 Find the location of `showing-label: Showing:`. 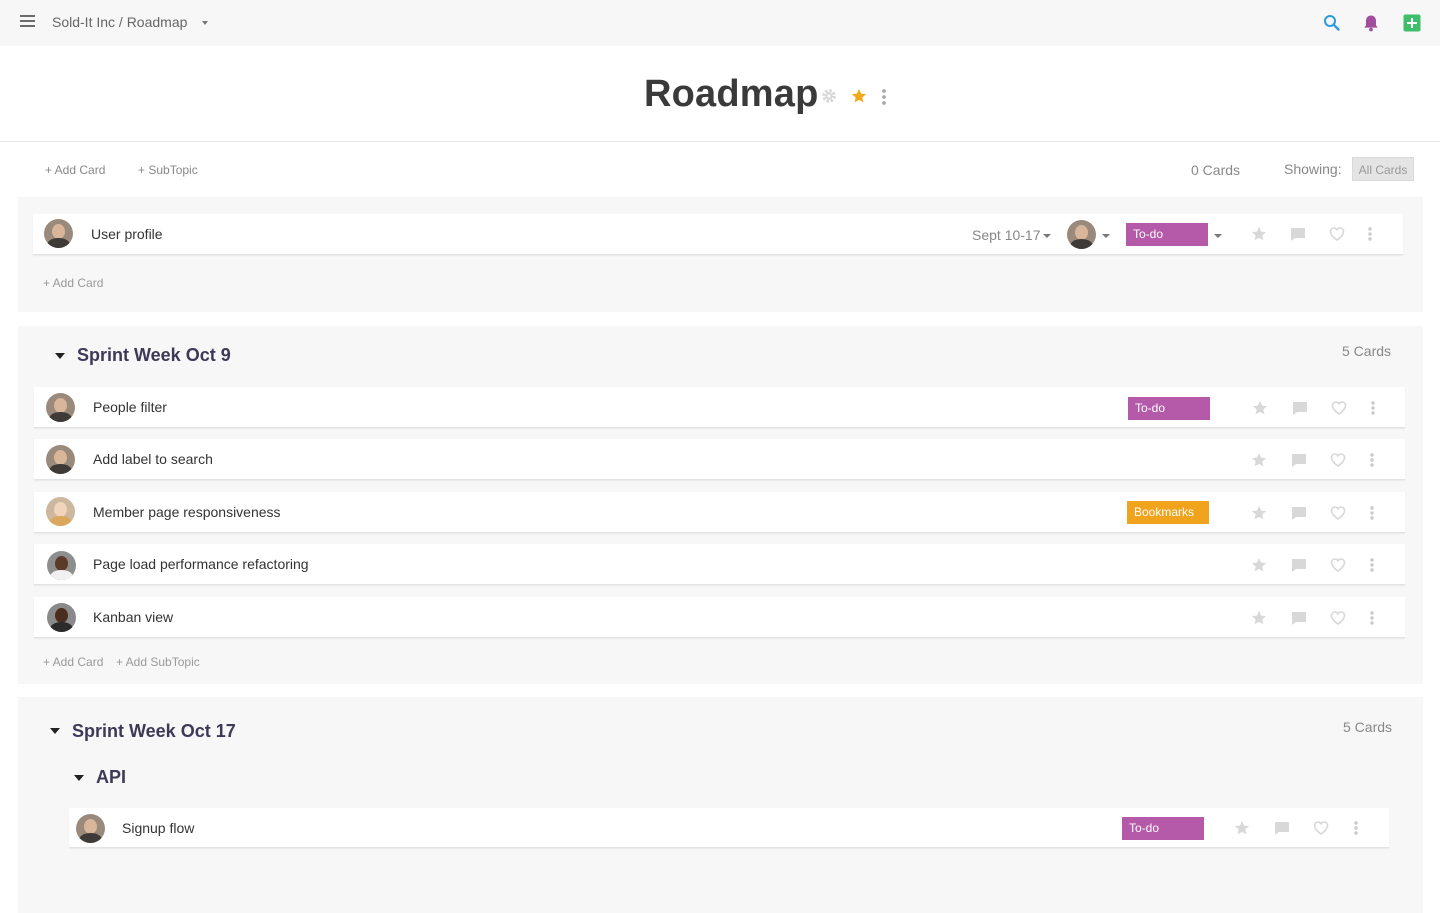

showing-label: Showing: is located at coordinates (1313, 169).